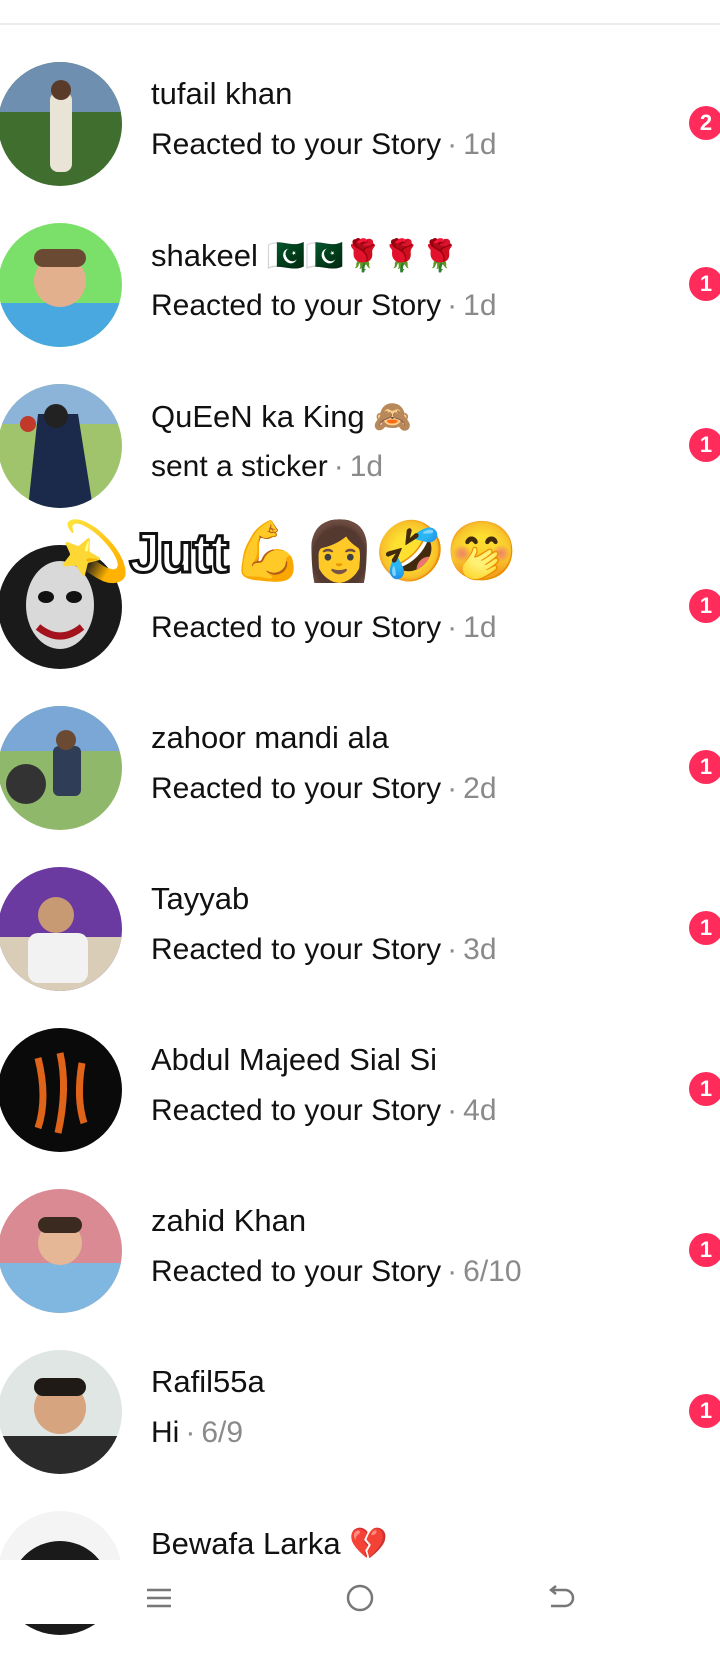 The image size is (720, 1664). I want to click on timestamp: 3d, so click(480, 949).